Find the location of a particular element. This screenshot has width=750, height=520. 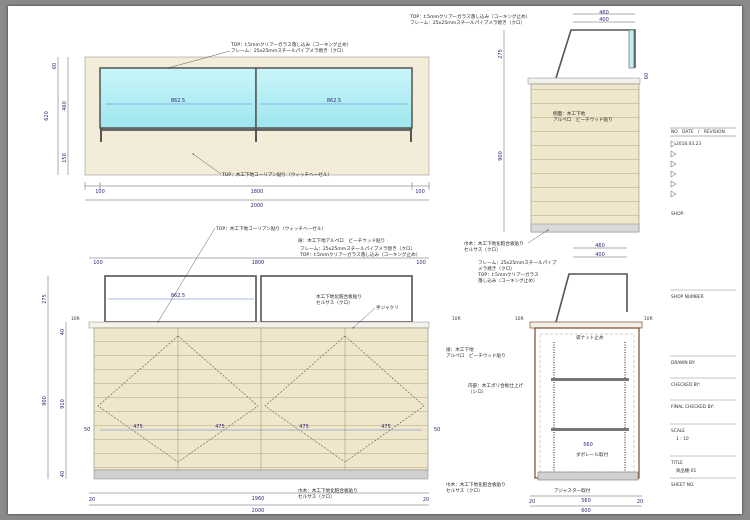

revision-box: NO DATE / REVISION 2018.03.23 SHOP: is located at coordinates (703, 172).